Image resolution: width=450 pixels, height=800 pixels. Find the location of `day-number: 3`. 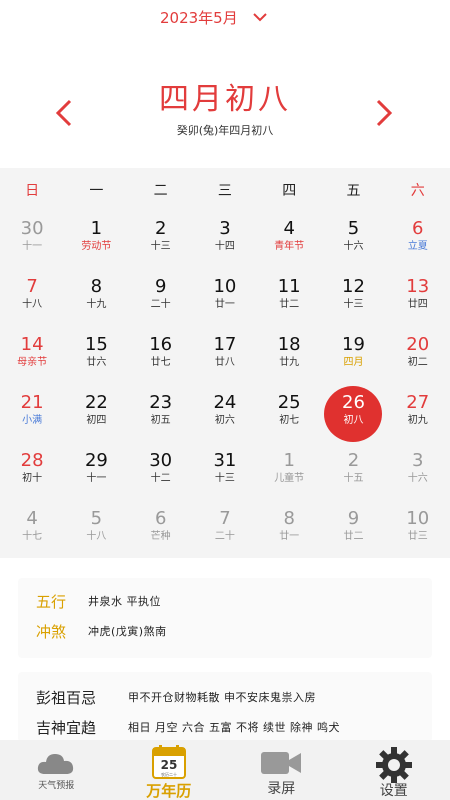

day-number: 3 is located at coordinates (418, 460).